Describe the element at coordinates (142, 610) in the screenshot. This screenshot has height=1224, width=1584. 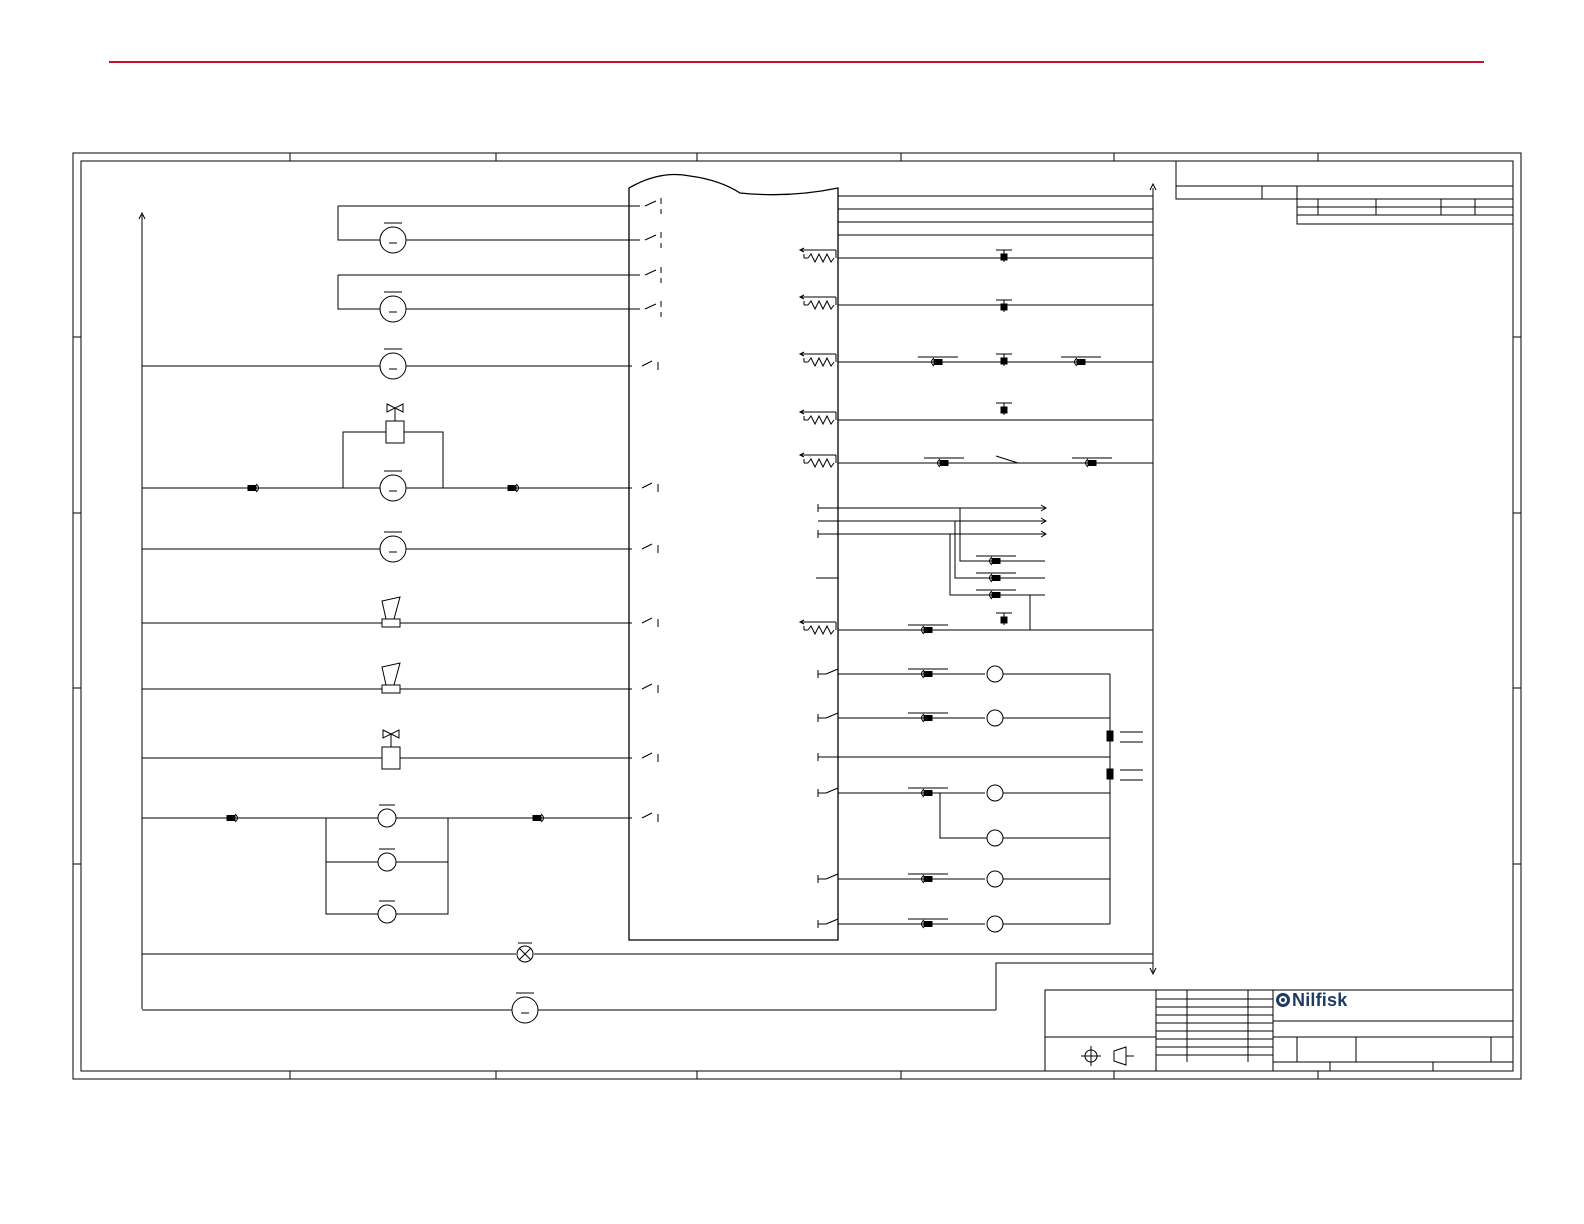
I see `left-rail` at that location.